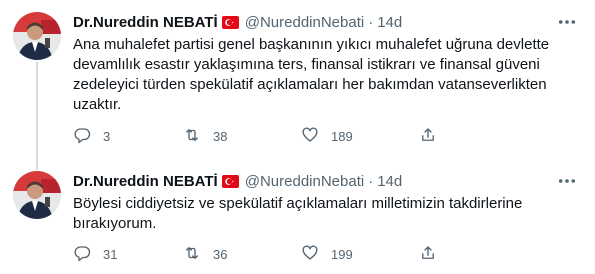 The width and height of the screenshot is (595, 274). What do you see at coordinates (293, 136) in the screenshot?
I see `tweet-actions: 3 38 189` at bounding box center [293, 136].